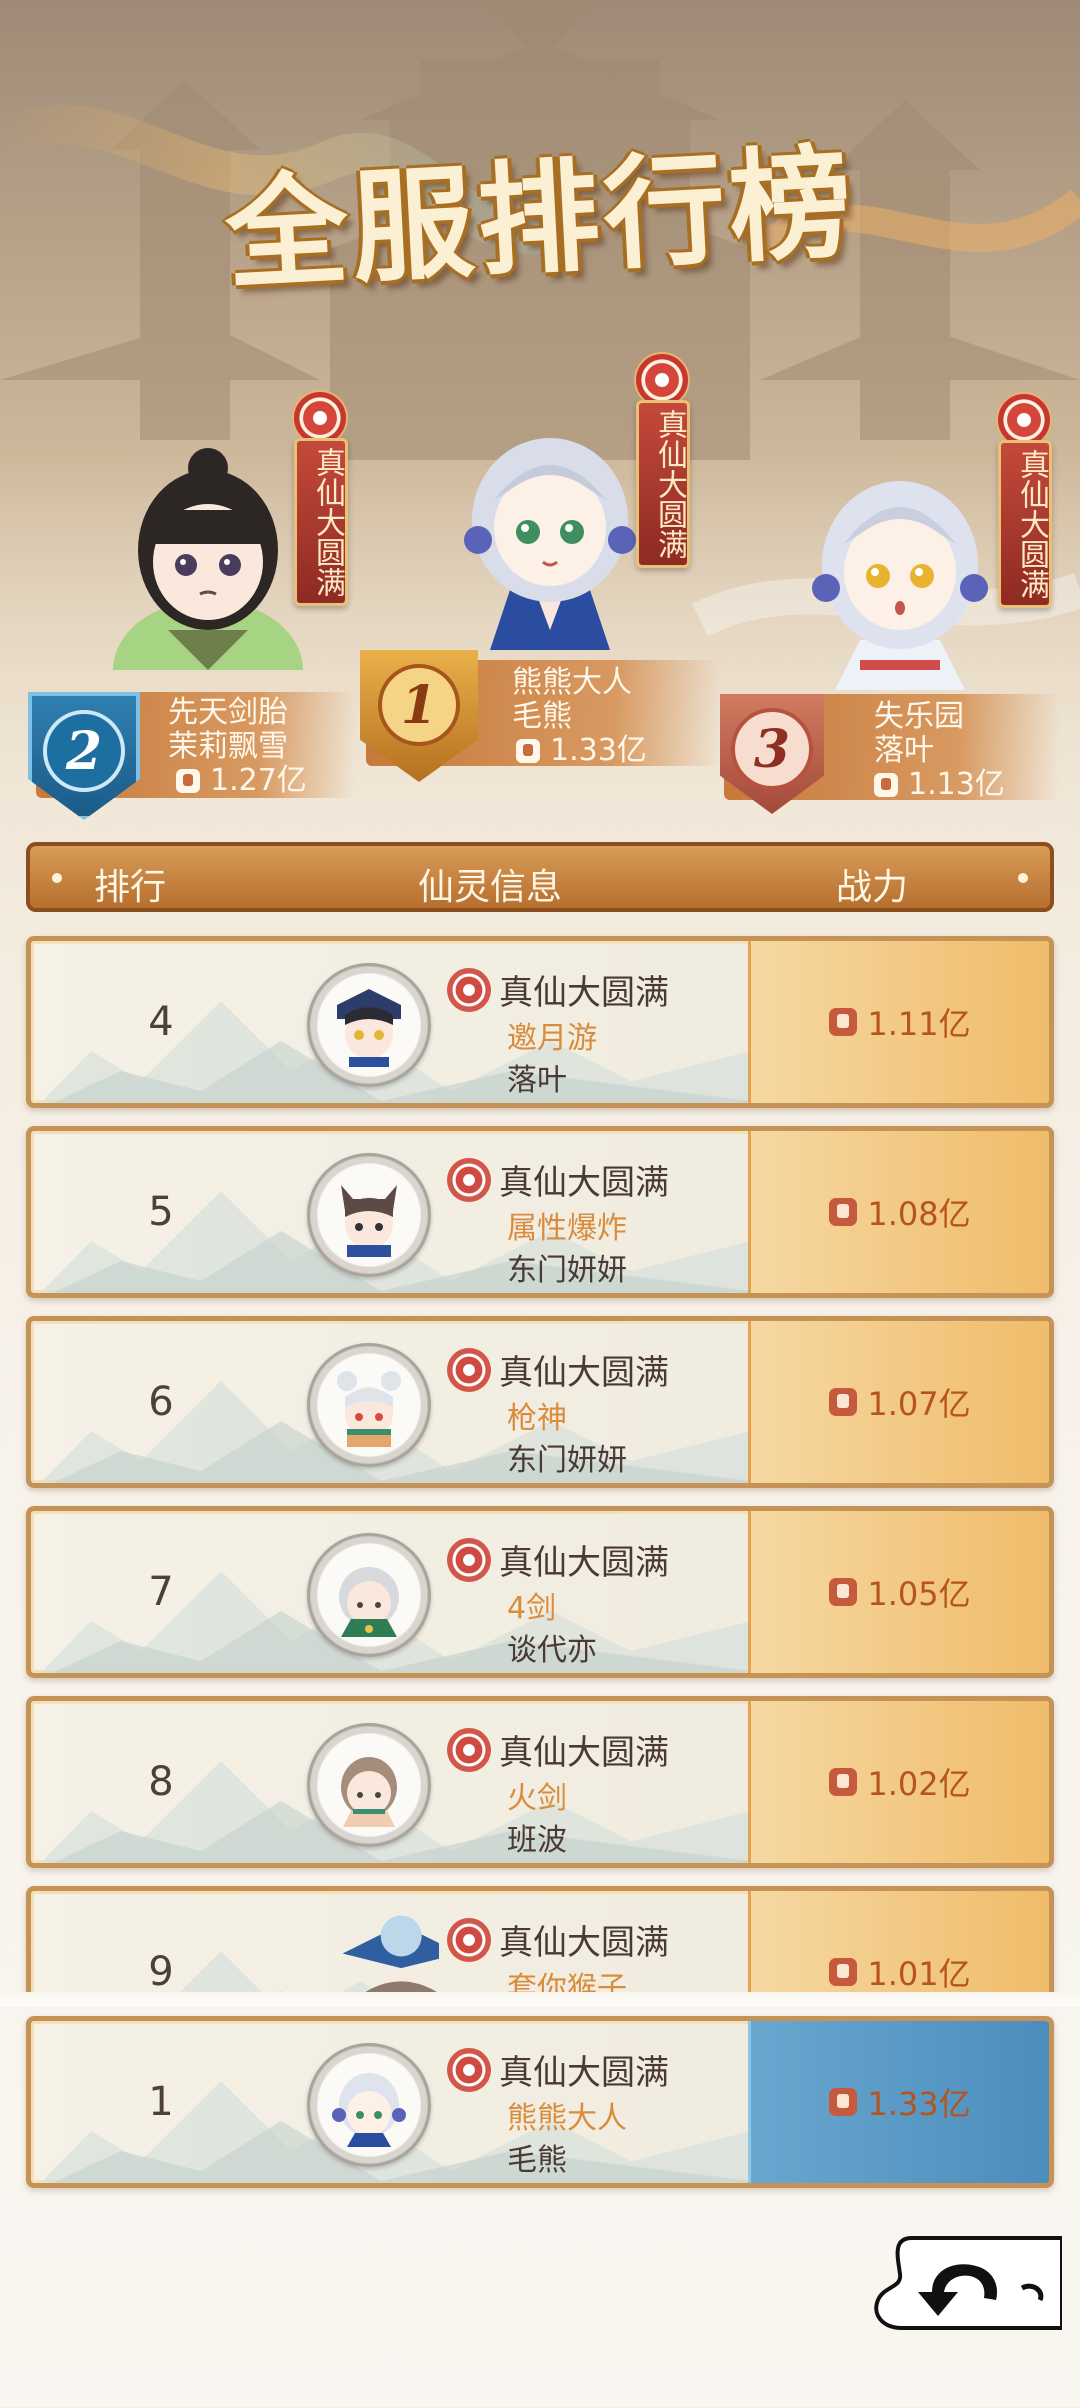 The width and height of the screenshot is (1080, 2408). Describe the element at coordinates (572, 682) in the screenshot. I see `guild-name: 熊熊大人` at that location.